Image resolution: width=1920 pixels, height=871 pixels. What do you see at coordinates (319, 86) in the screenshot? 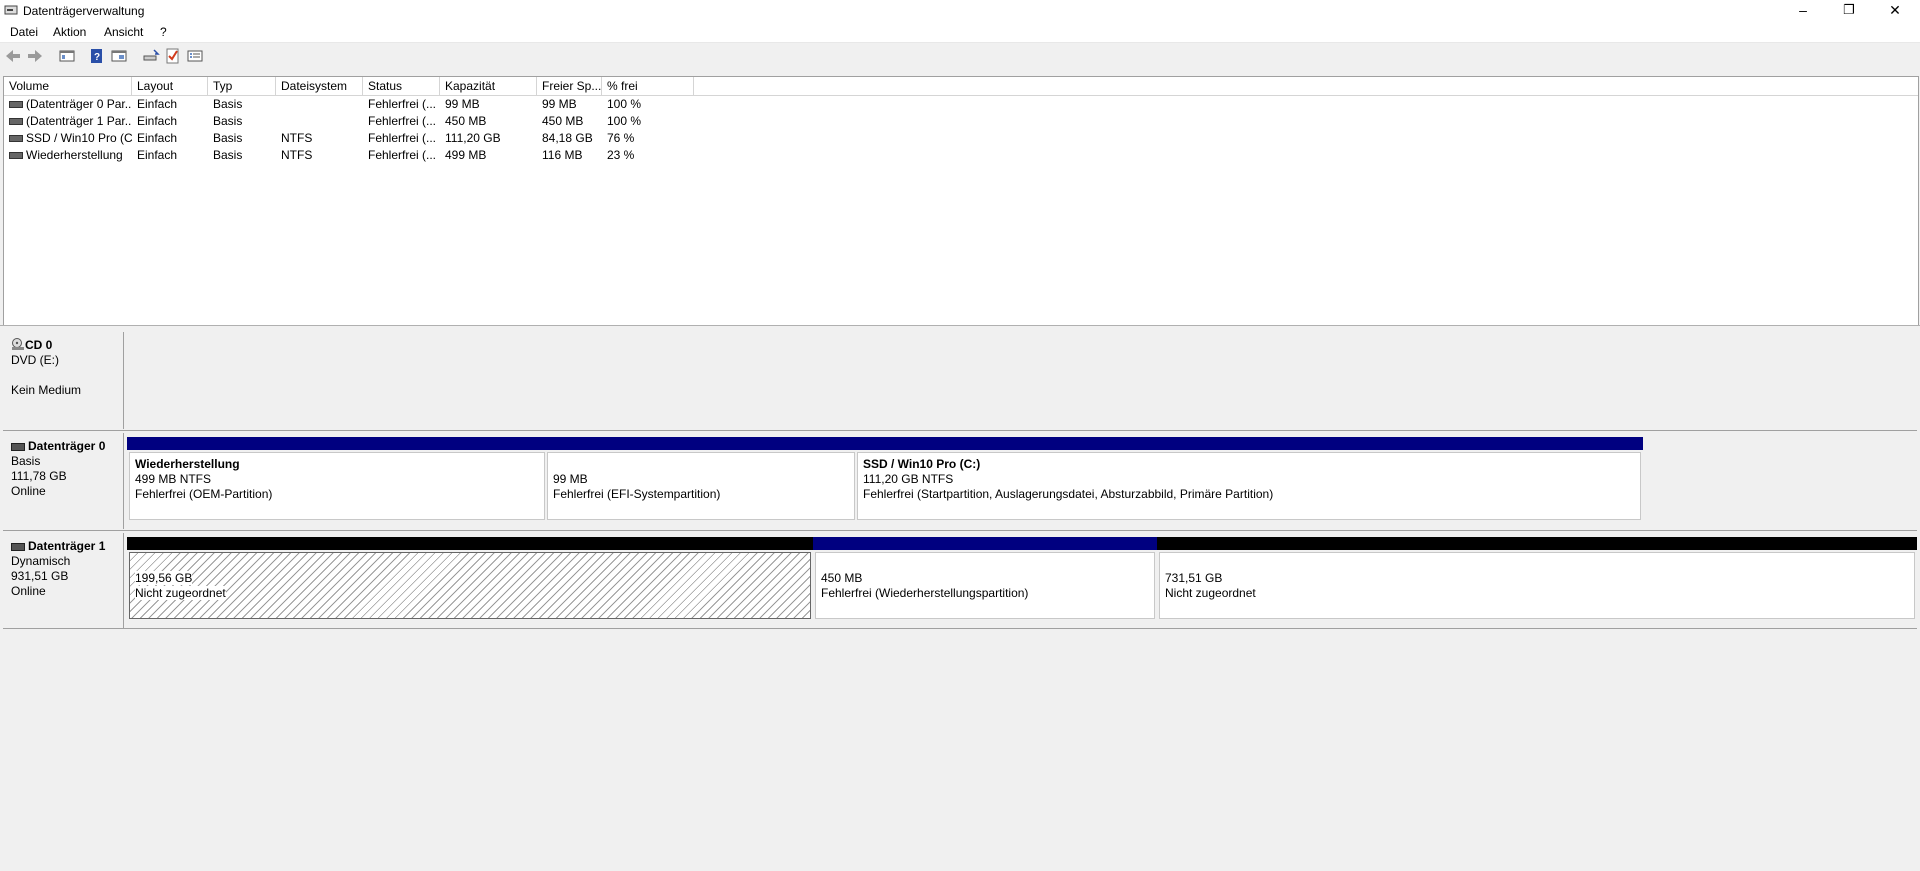
I see `column-dateisystem: Dateisystem` at bounding box center [319, 86].